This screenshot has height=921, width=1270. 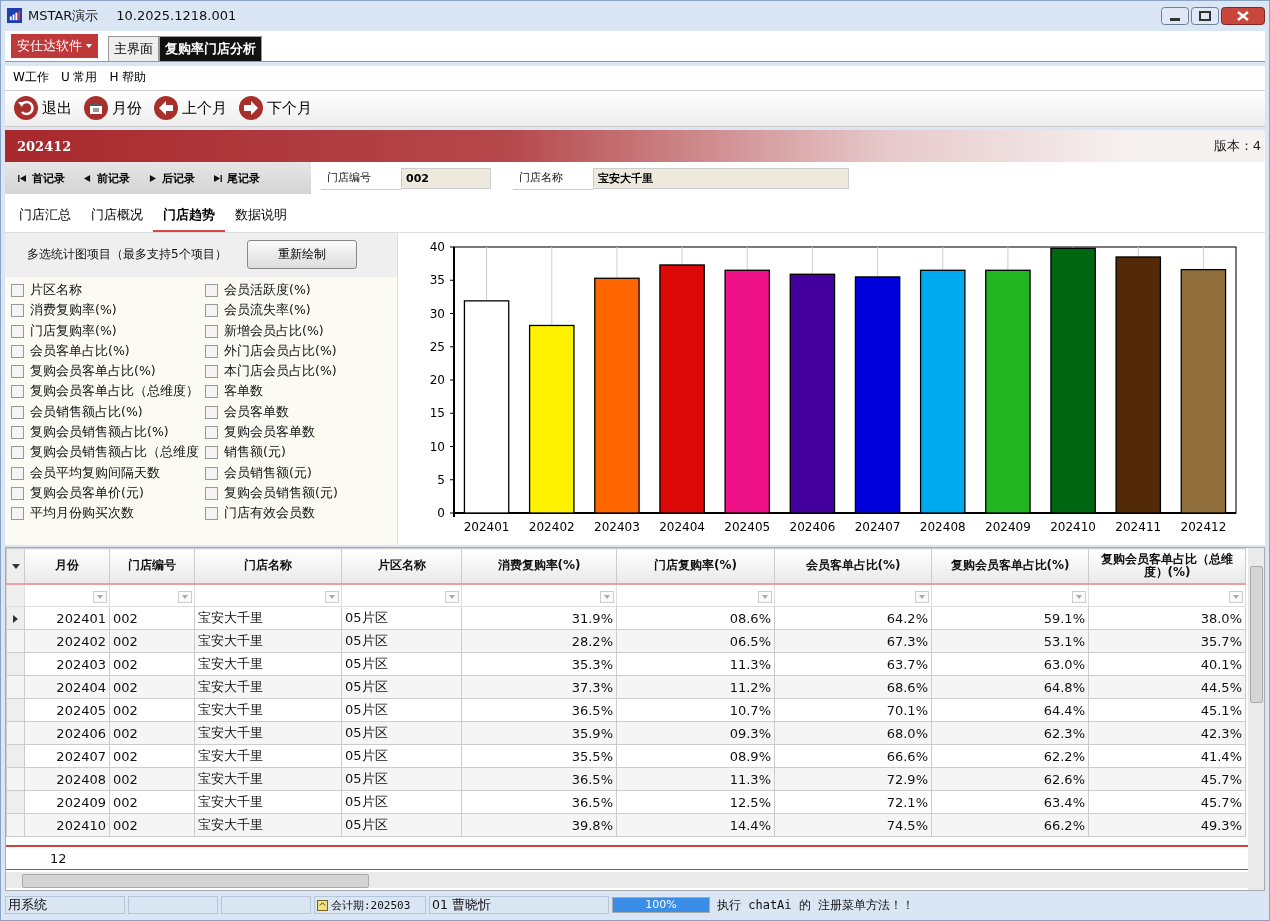 I want to click on checkbox-option: 会员销售额占比(%), so click(x=108, y=412).